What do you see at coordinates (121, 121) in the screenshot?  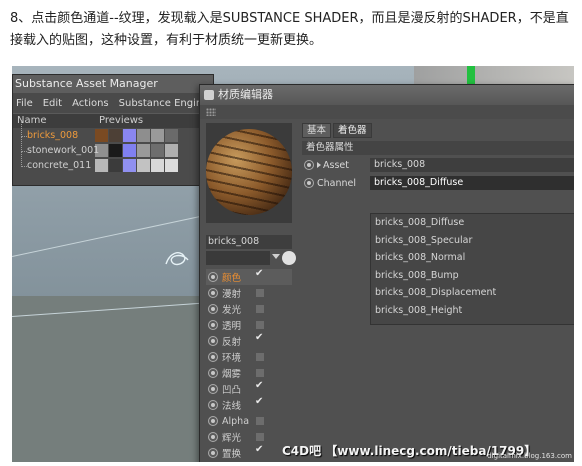 I see `column-previews: Previews` at bounding box center [121, 121].